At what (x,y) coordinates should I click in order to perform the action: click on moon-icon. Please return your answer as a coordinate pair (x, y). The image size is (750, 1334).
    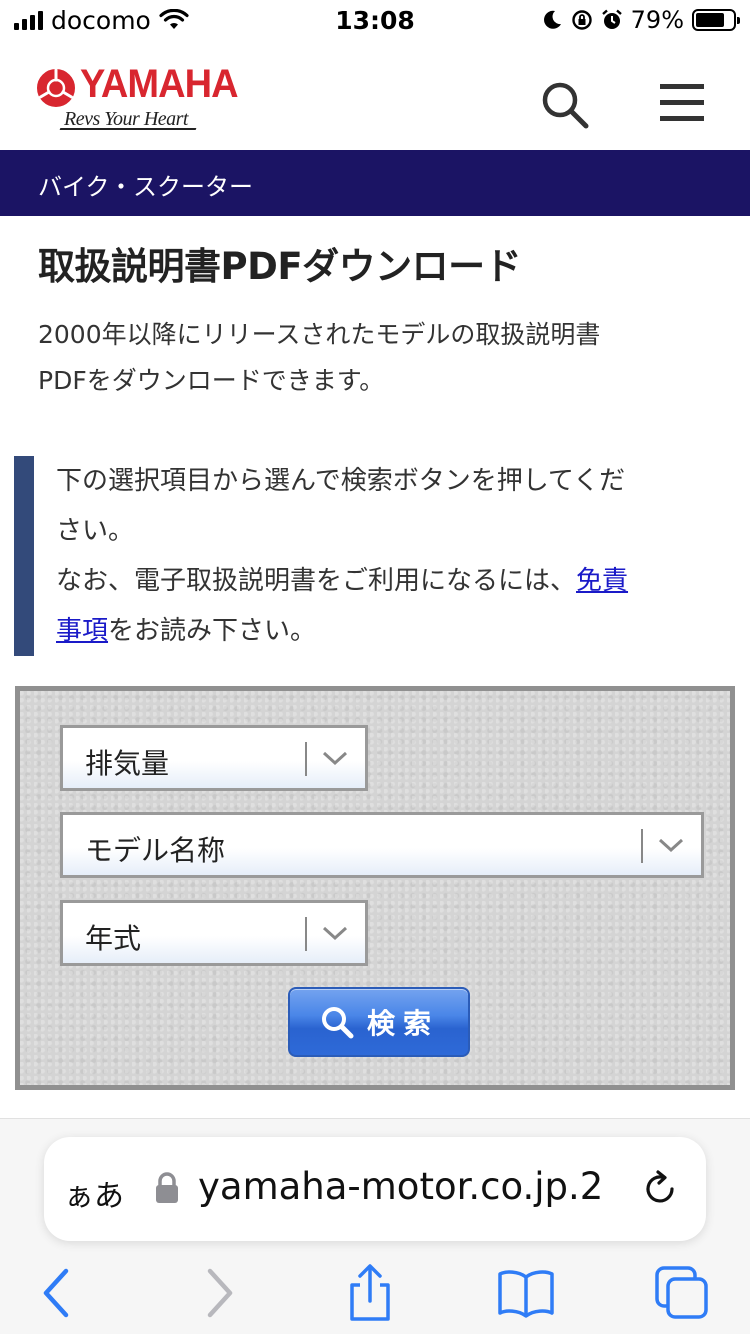
    Looking at the image, I should click on (552, 19).